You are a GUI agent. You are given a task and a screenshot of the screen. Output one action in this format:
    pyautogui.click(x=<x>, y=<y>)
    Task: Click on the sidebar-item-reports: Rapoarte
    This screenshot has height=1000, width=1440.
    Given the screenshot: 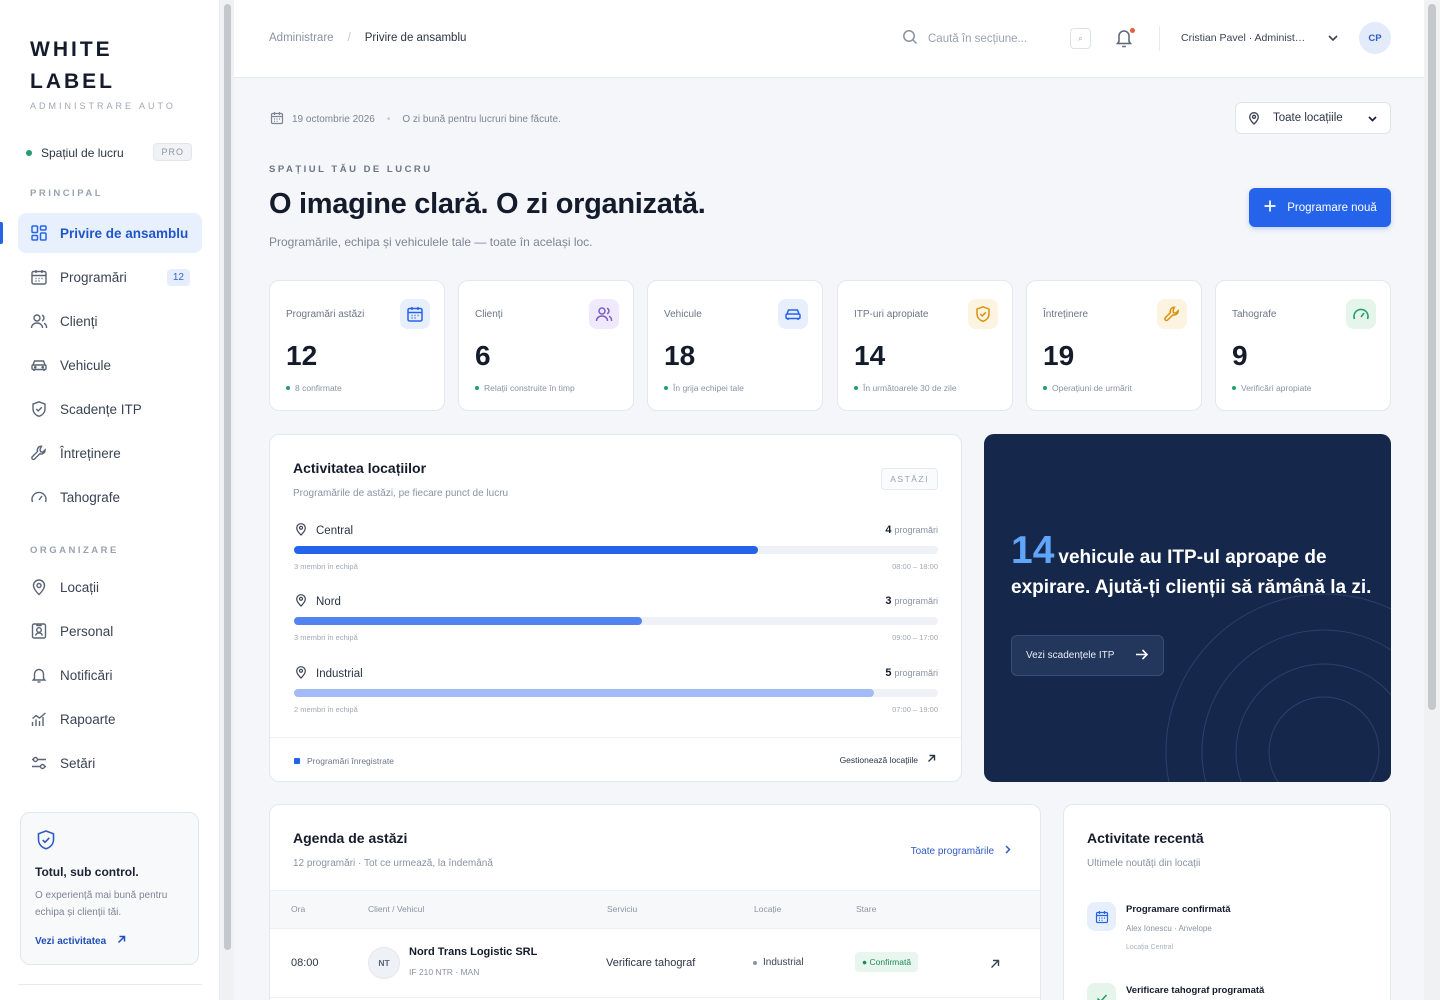 What is the action you would take?
    pyautogui.click(x=110, y=719)
    